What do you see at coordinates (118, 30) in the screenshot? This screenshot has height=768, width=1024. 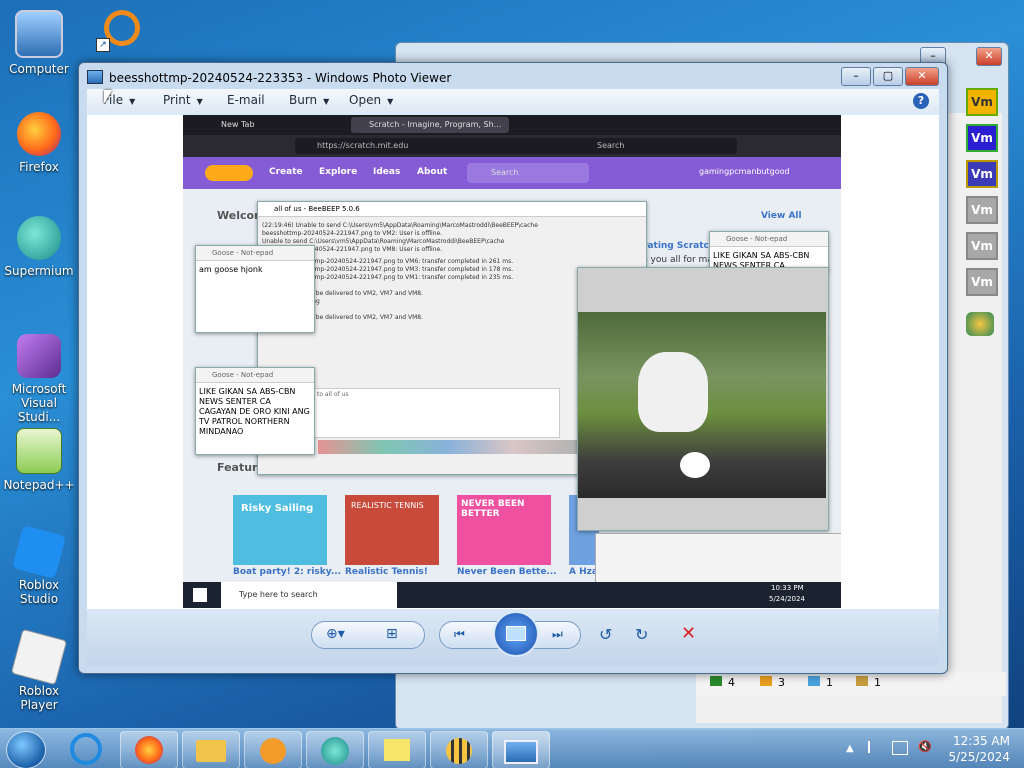 I see `app-shortcut-icon: ↗` at bounding box center [118, 30].